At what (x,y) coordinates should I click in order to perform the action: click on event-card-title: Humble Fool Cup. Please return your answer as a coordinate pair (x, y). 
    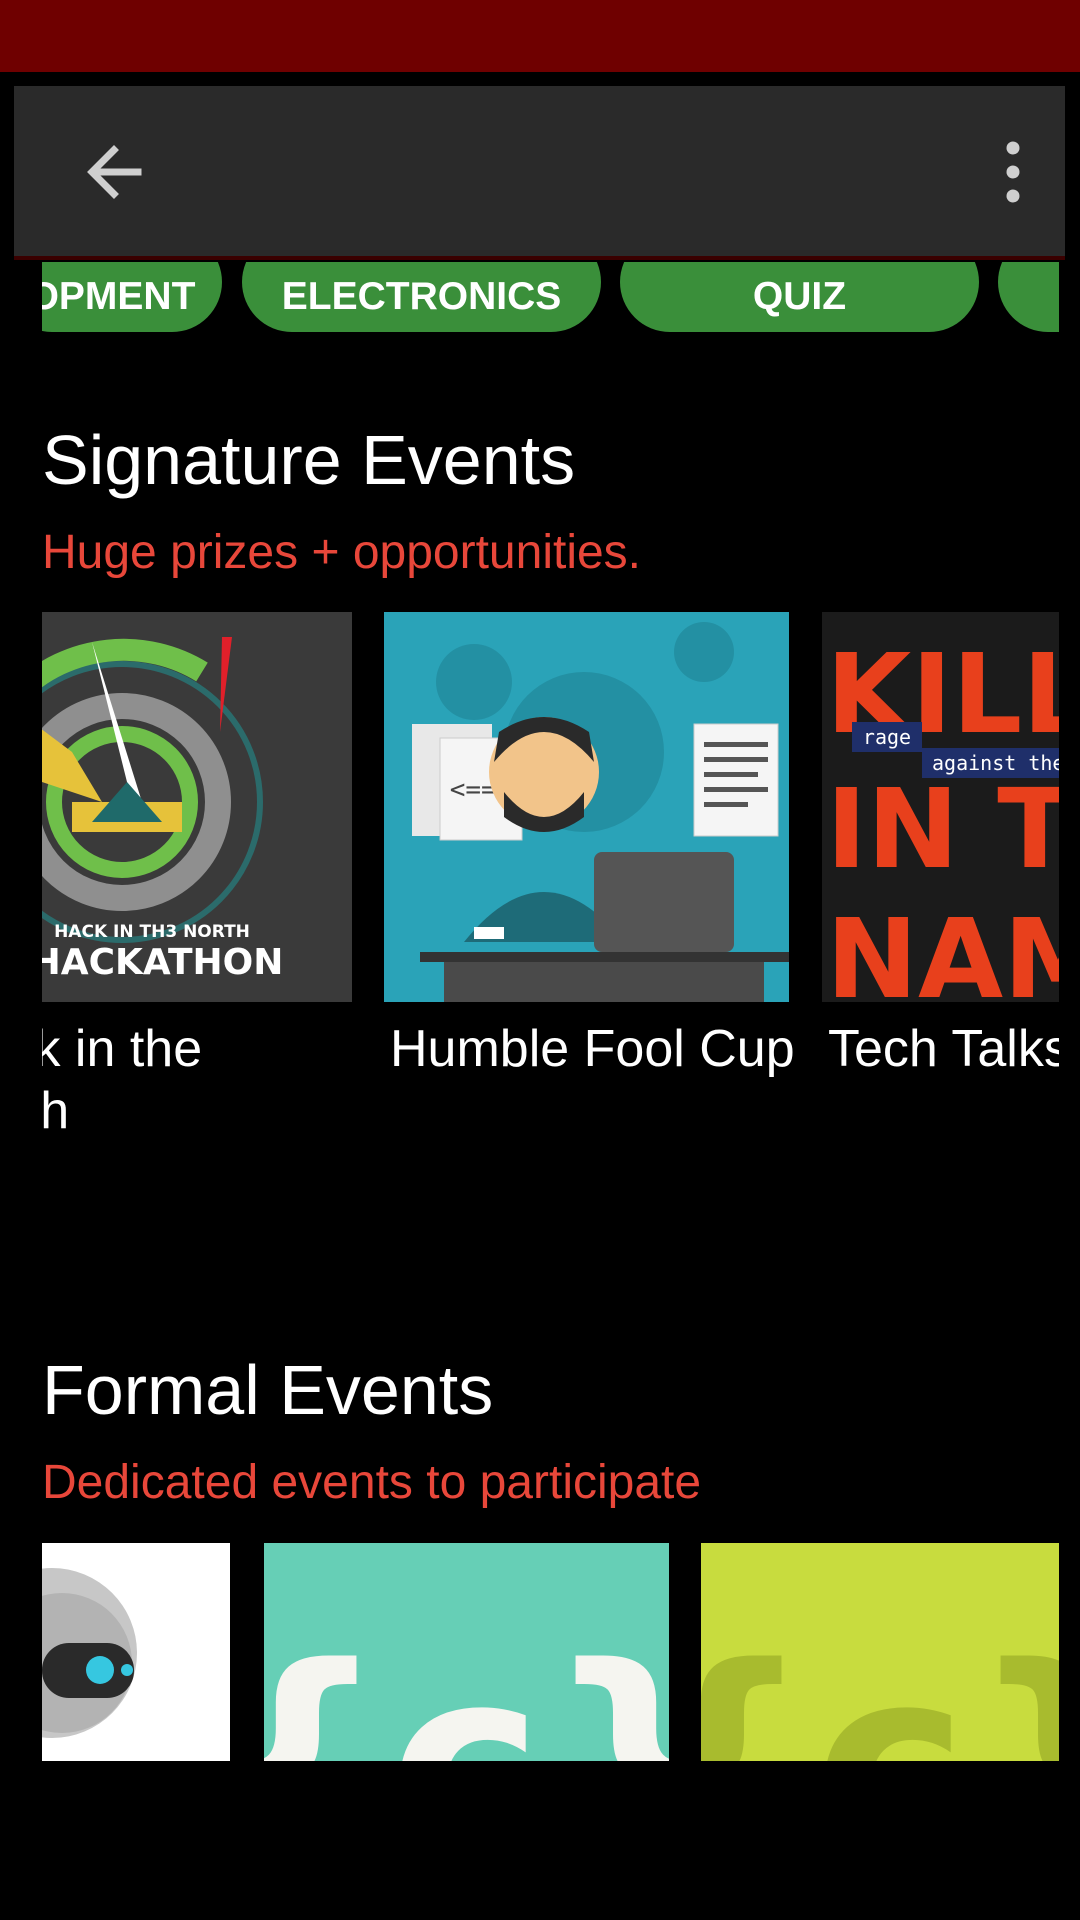
    Looking at the image, I should click on (592, 1049).